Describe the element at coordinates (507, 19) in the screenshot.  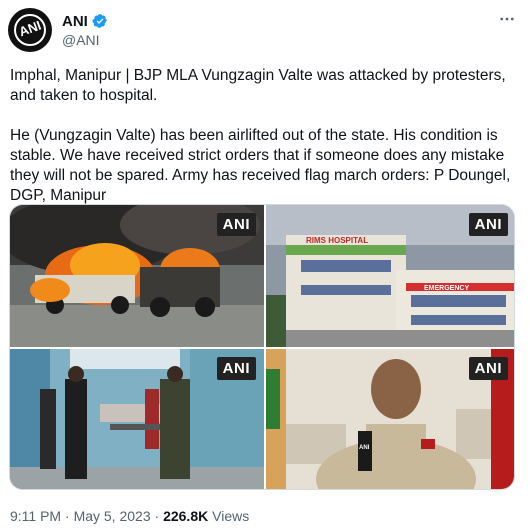
I see `more-horizontal-icon` at that location.